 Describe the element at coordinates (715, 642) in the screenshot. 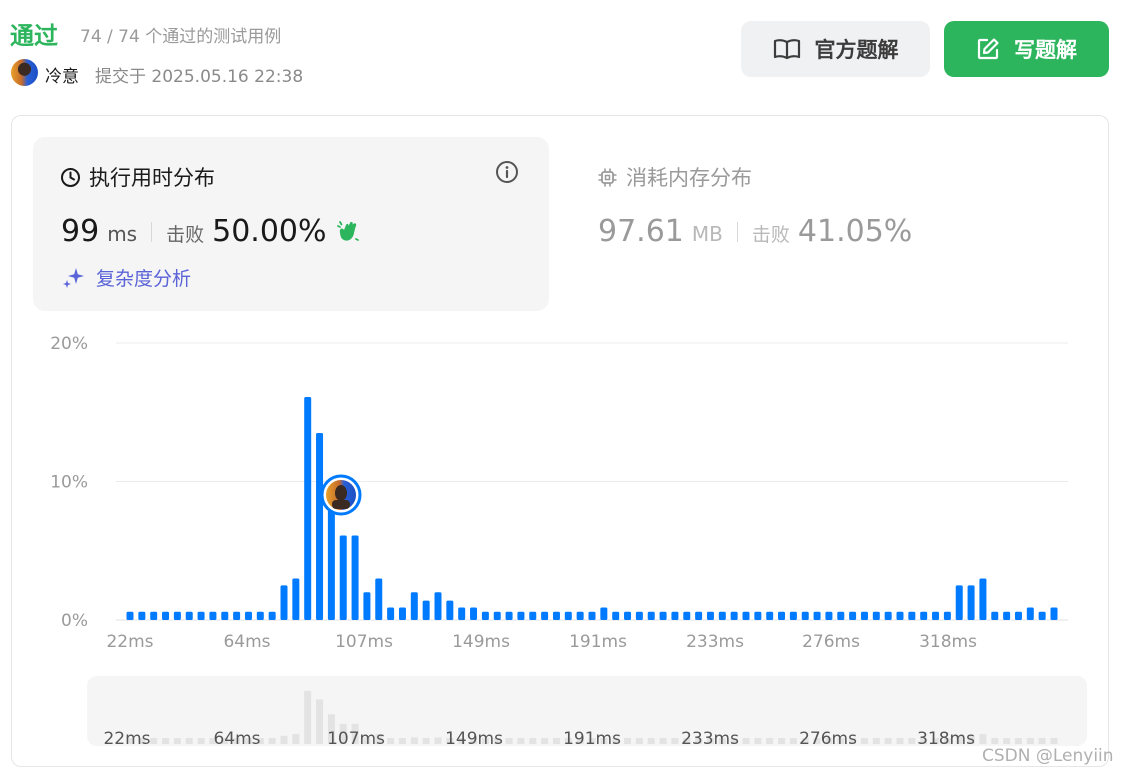

I see `x-tick-label: 233ms` at that location.